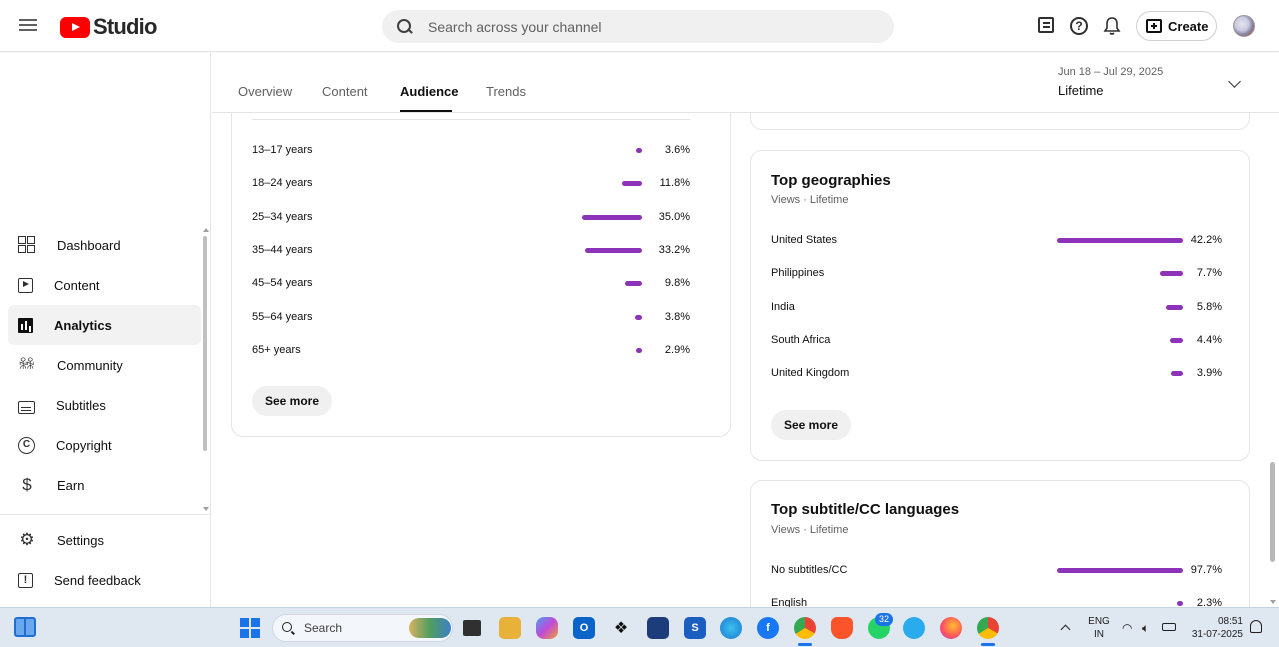 The height and width of the screenshot is (647, 1279). Describe the element at coordinates (1209, 306) in the screenshot. I see `row-percentage: 5.8%` at that location.